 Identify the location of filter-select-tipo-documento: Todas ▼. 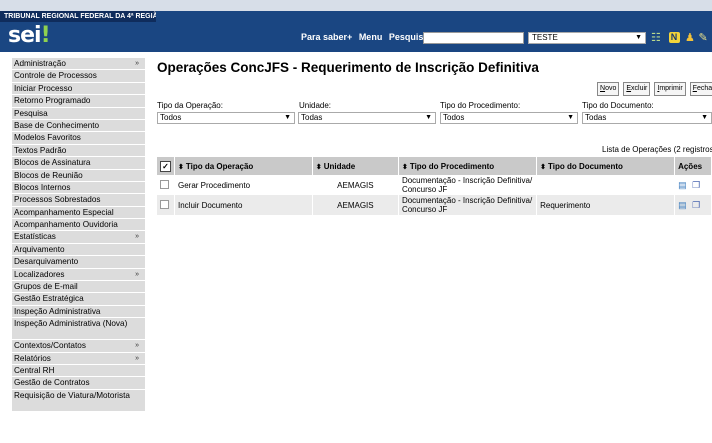
(647, 118).